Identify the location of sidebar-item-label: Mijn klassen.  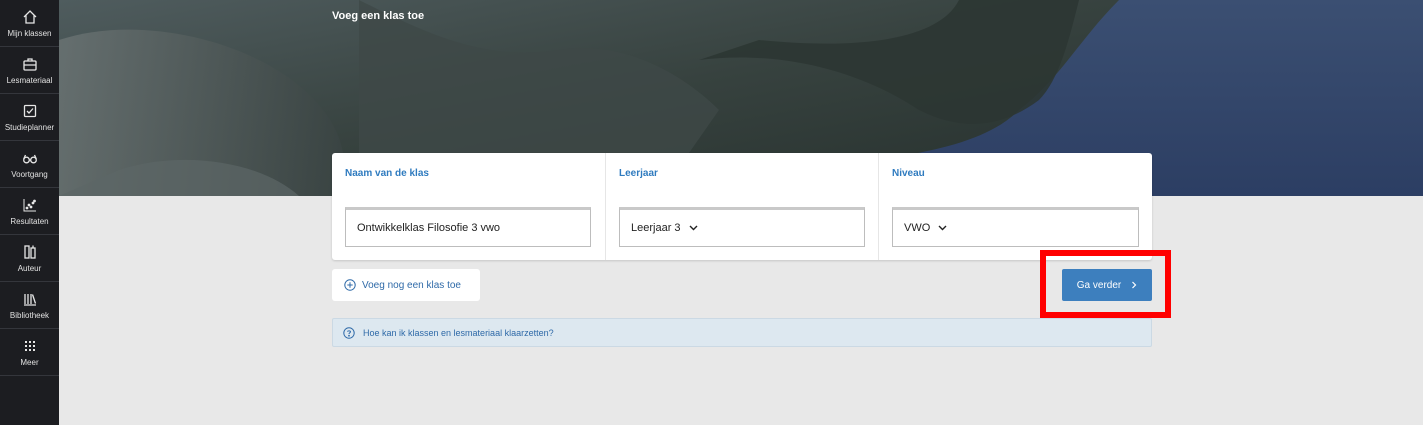
(29, 33).